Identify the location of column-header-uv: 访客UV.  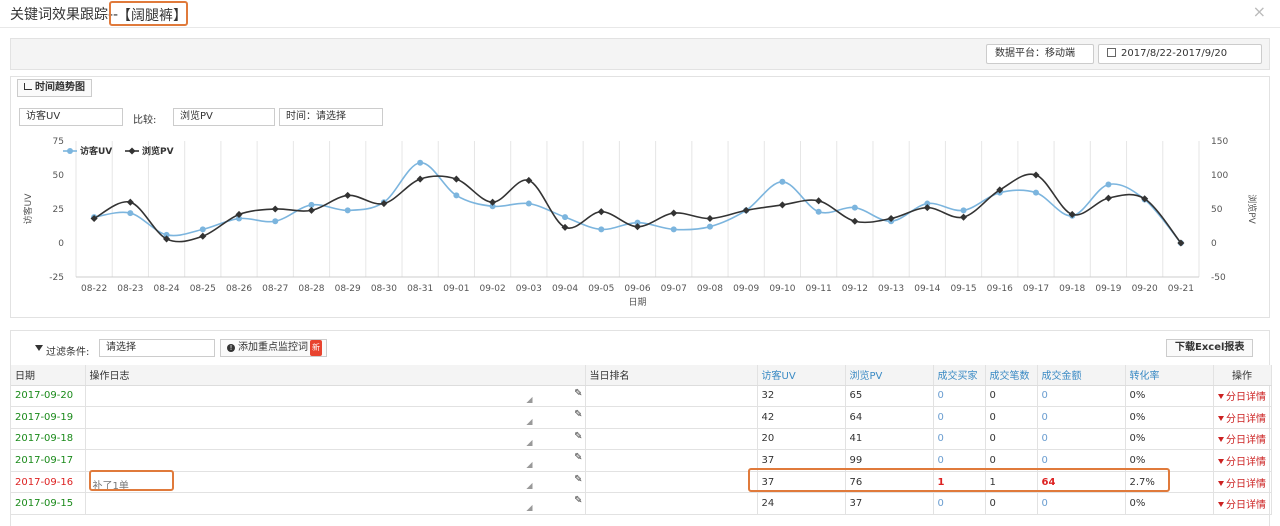
(801, 375).